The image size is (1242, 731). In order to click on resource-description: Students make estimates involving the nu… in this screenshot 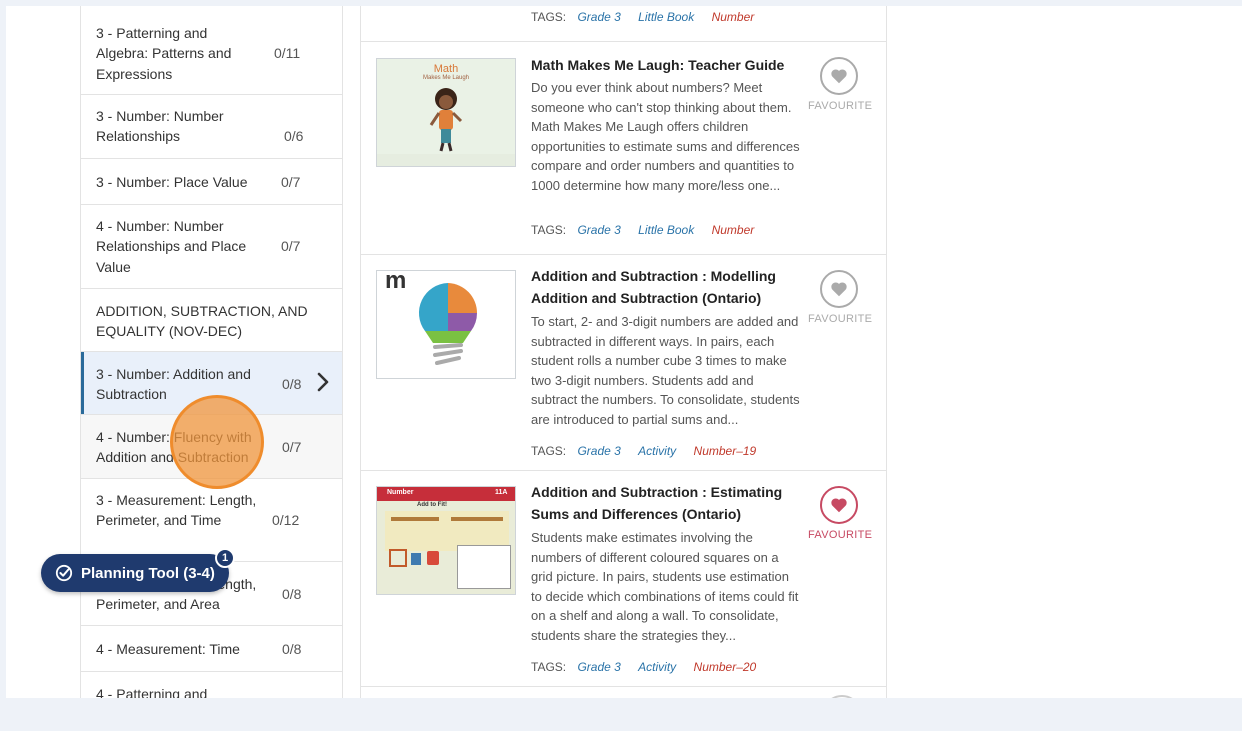, I will do `click(665, 586)`.